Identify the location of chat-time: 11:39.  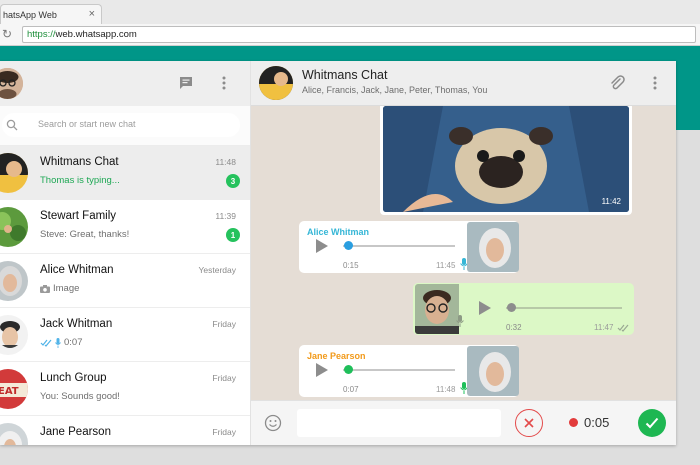
(225, 216).